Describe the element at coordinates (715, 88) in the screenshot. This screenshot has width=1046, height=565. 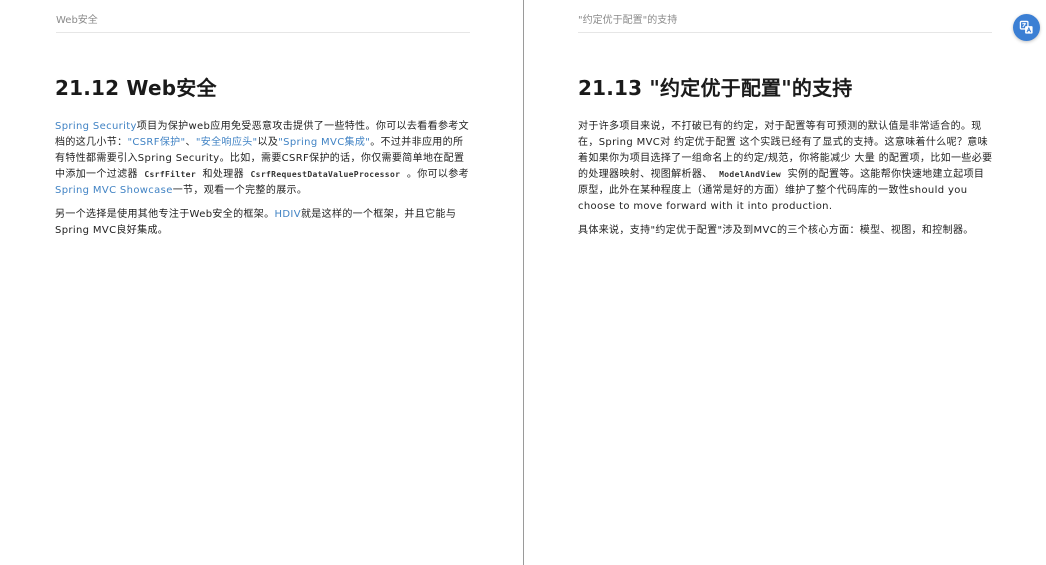
I see `section-title-convention: 21.13 "约定优于配置"的支持` at that location.